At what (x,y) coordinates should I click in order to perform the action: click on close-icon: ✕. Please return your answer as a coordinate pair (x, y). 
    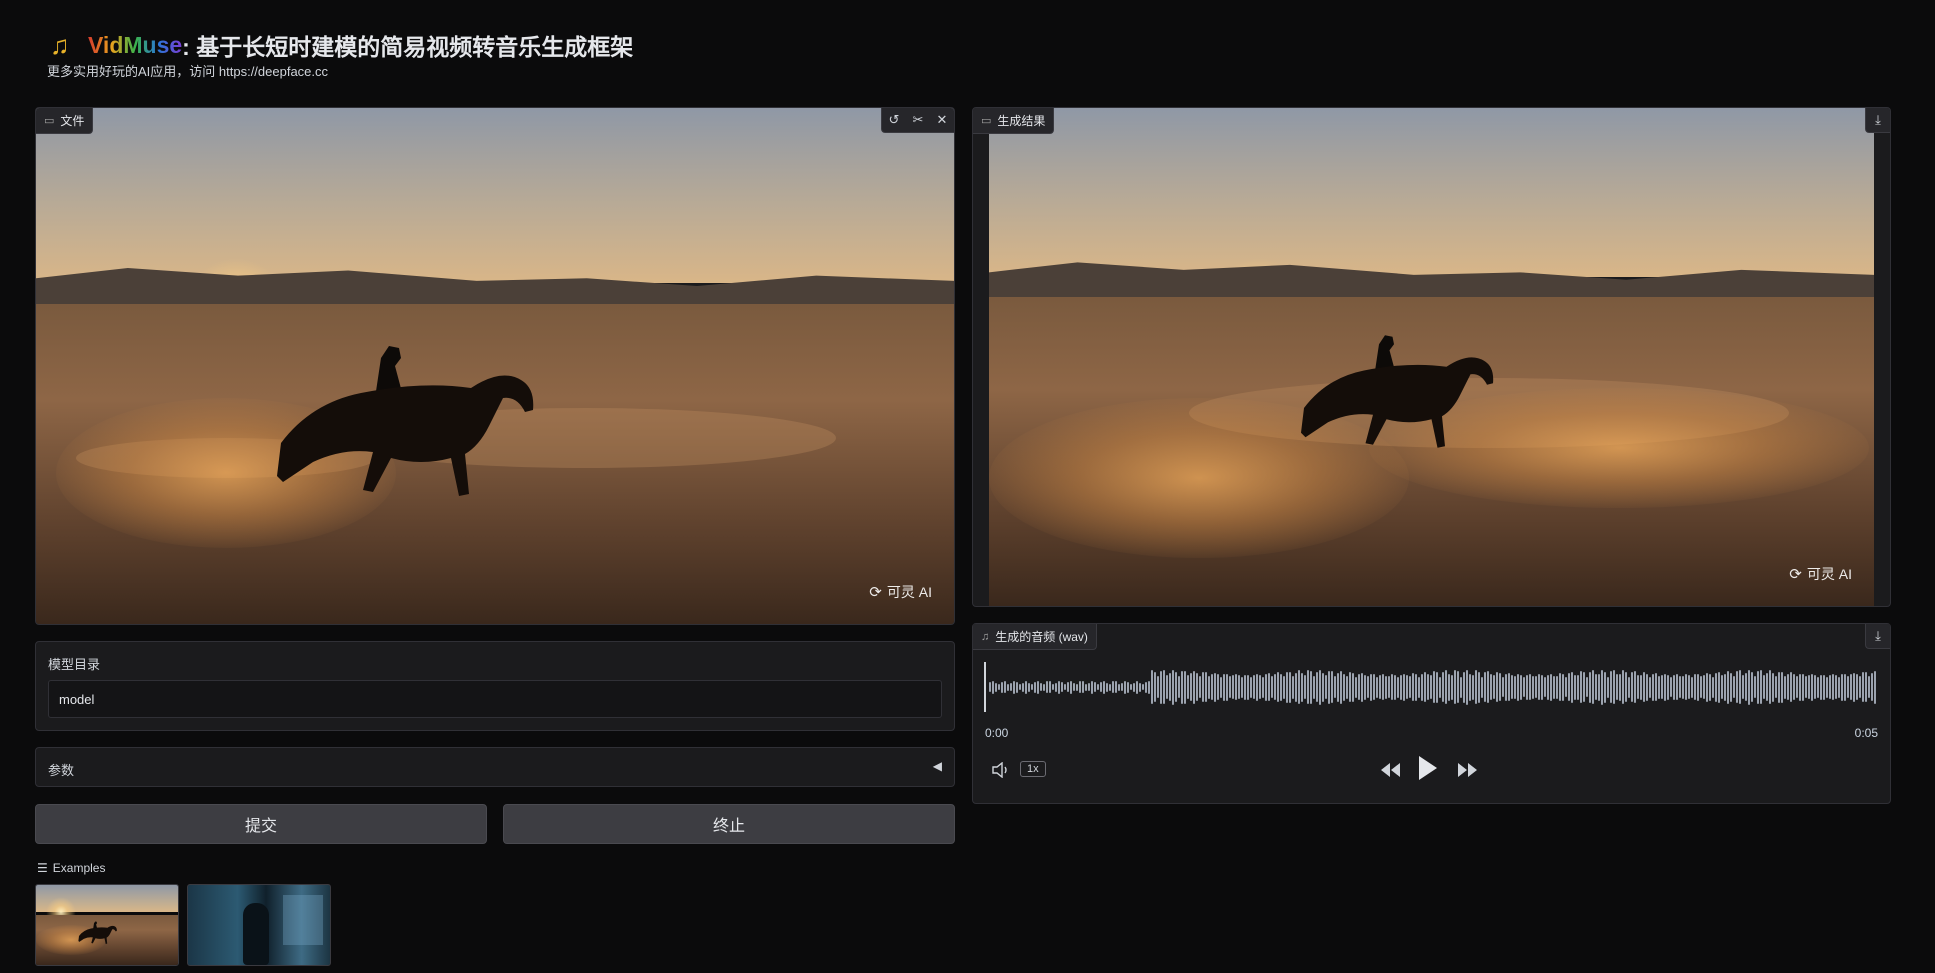
    Looking at the image, I should click on (942, 120).